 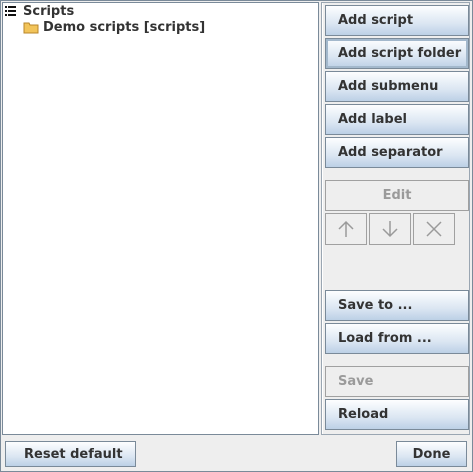 I want to click on reset-default-button: Reset default, so click(x=70, y=454).